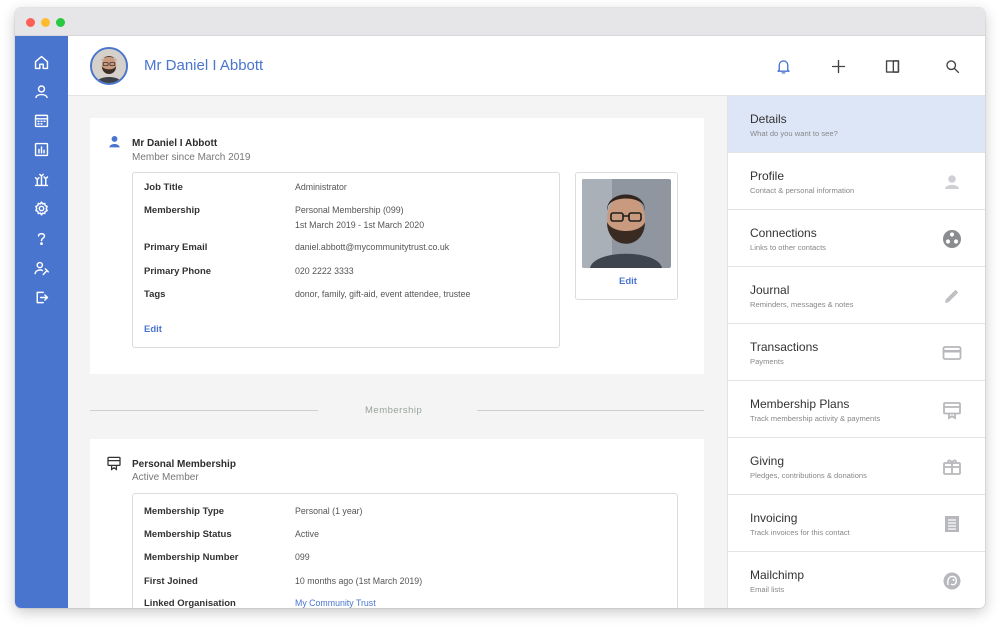 The image size is (1000, 631). Describe the element at coordinates (802, 304) in the screenshot. I see `panel-item-subtitle: Reminders, messages & notes` at that location.